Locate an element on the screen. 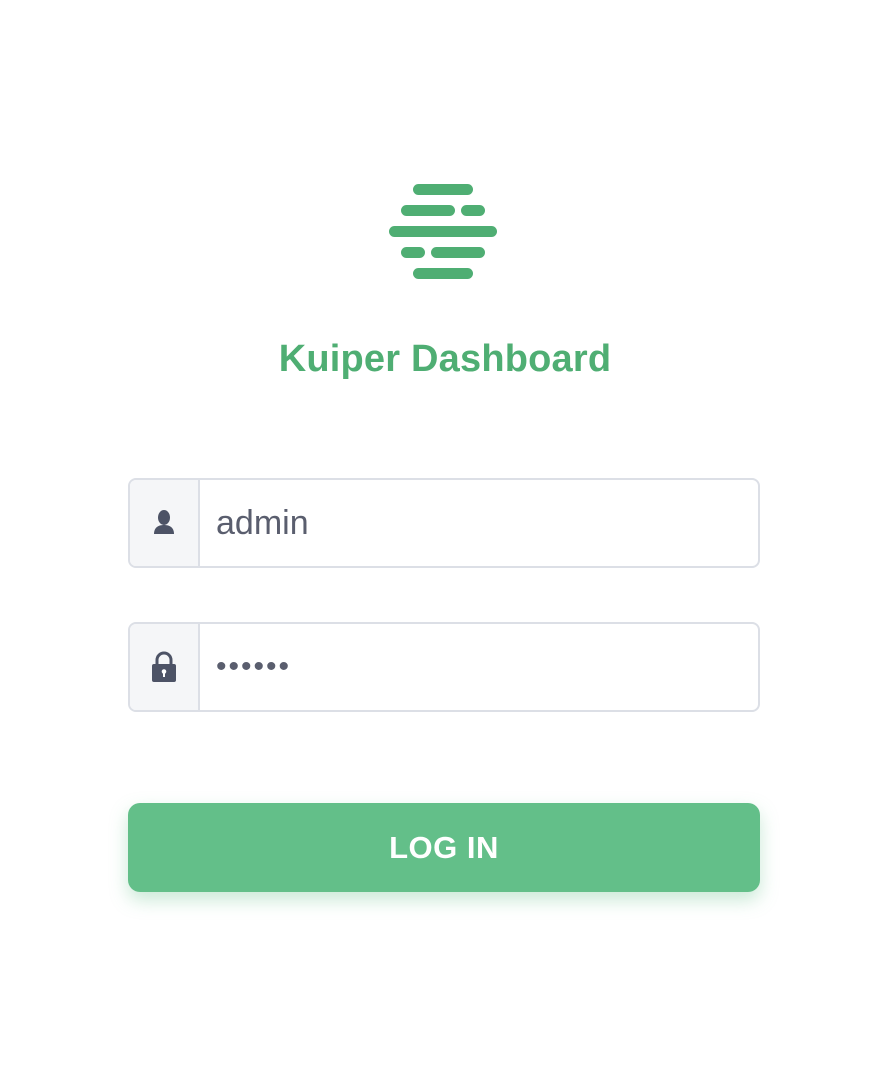 The image size is (890, 1068). username-prepend is located at coordinates (165, 523).